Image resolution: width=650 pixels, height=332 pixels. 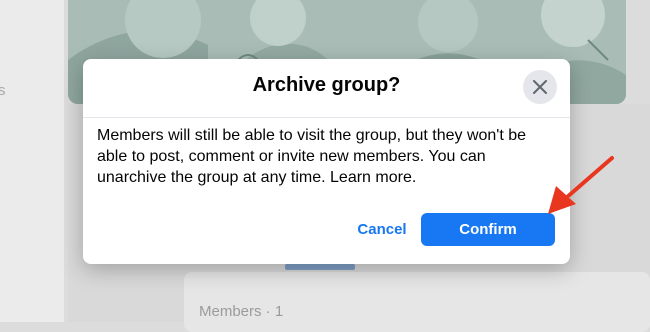 What do you see at coordinates (488, 229) in the screenshot?
I see `confirm-button: Confirm` at bounding box center [488, 229].